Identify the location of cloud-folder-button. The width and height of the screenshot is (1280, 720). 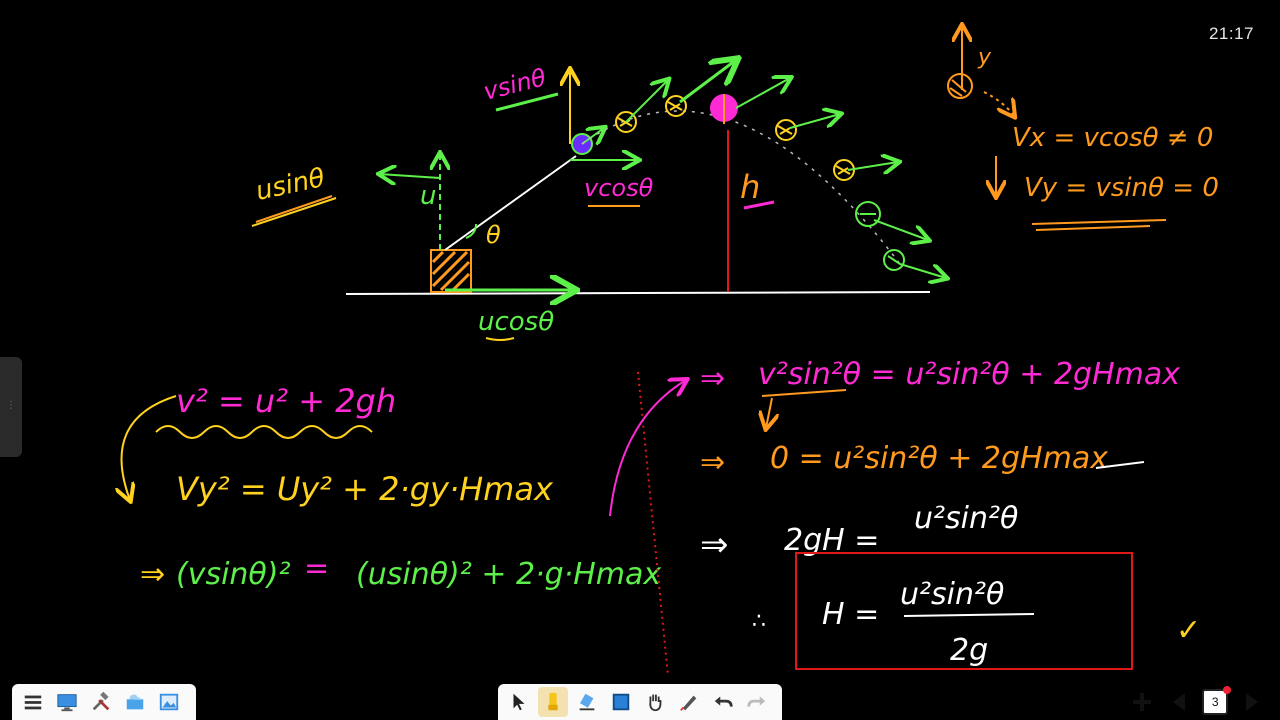
(135, 702).